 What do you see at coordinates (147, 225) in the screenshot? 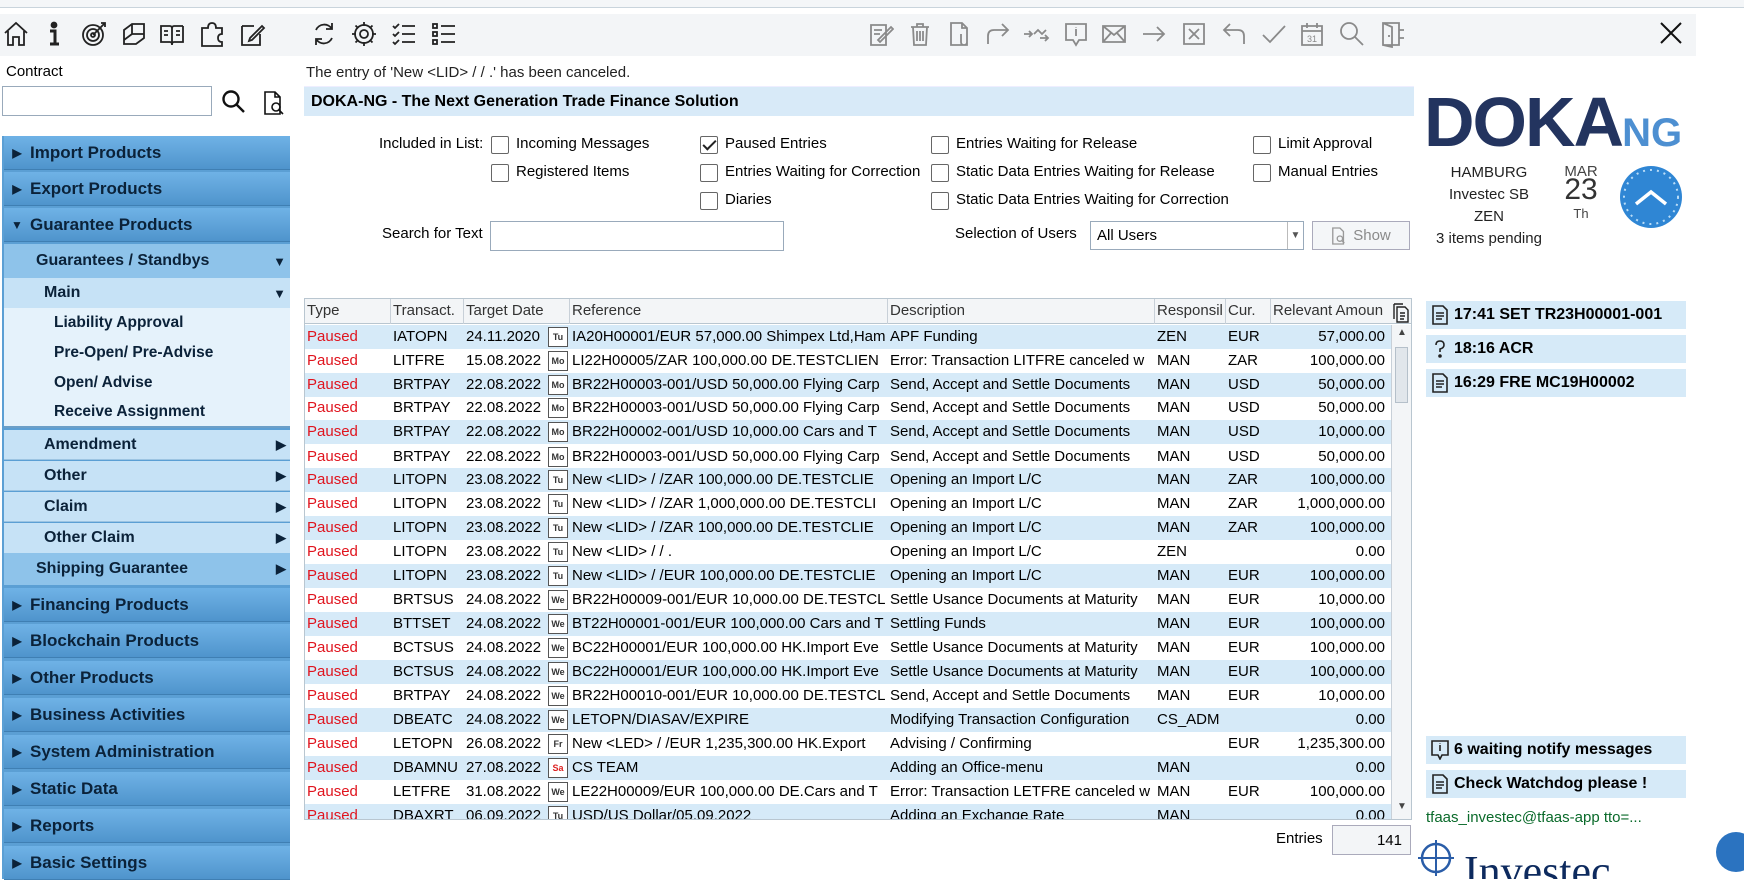
I see `nav-guarantee-products: ▼ Guarantee Products` at bounding box center [147, 225].